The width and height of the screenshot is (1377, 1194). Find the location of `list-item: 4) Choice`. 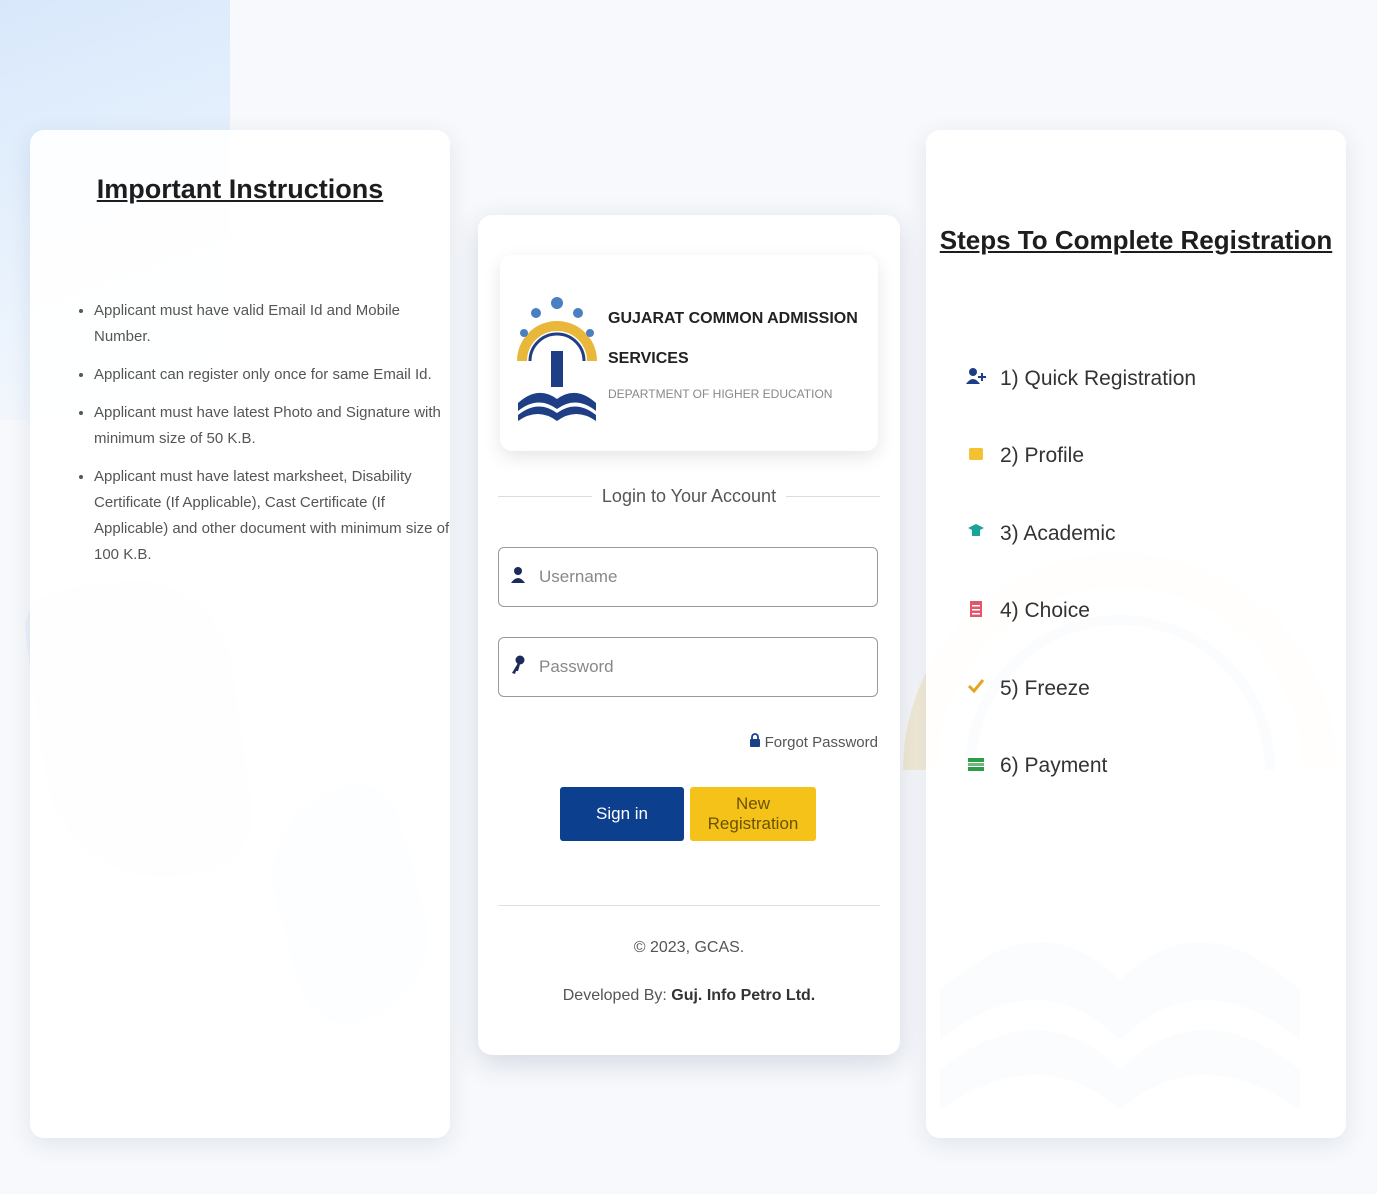

list-item: 4) Choice is located at coordinates (1144, 612).